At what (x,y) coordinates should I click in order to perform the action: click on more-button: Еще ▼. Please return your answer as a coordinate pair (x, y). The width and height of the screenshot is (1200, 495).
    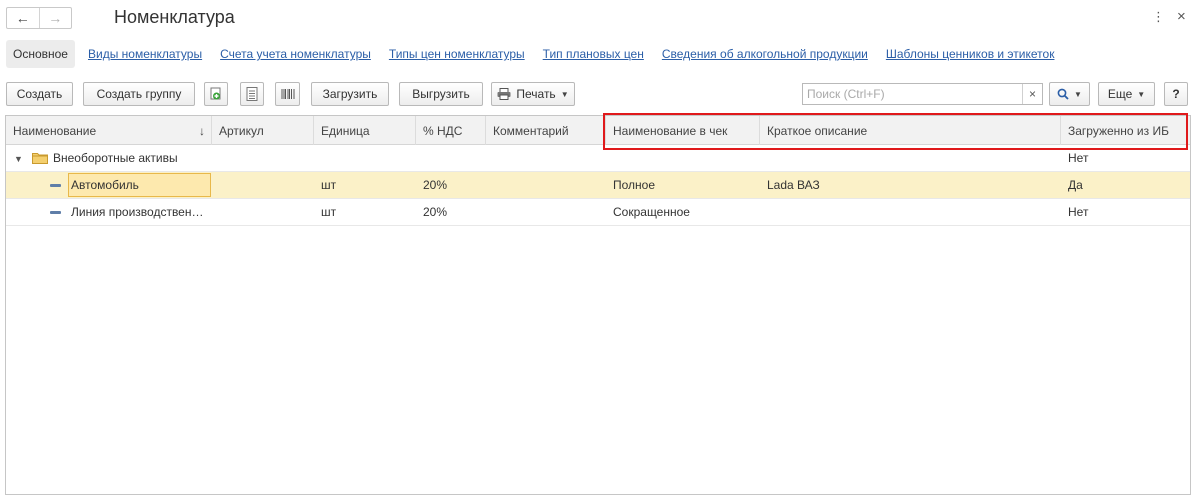
    Looking at the image, I should click on (1126, 94).